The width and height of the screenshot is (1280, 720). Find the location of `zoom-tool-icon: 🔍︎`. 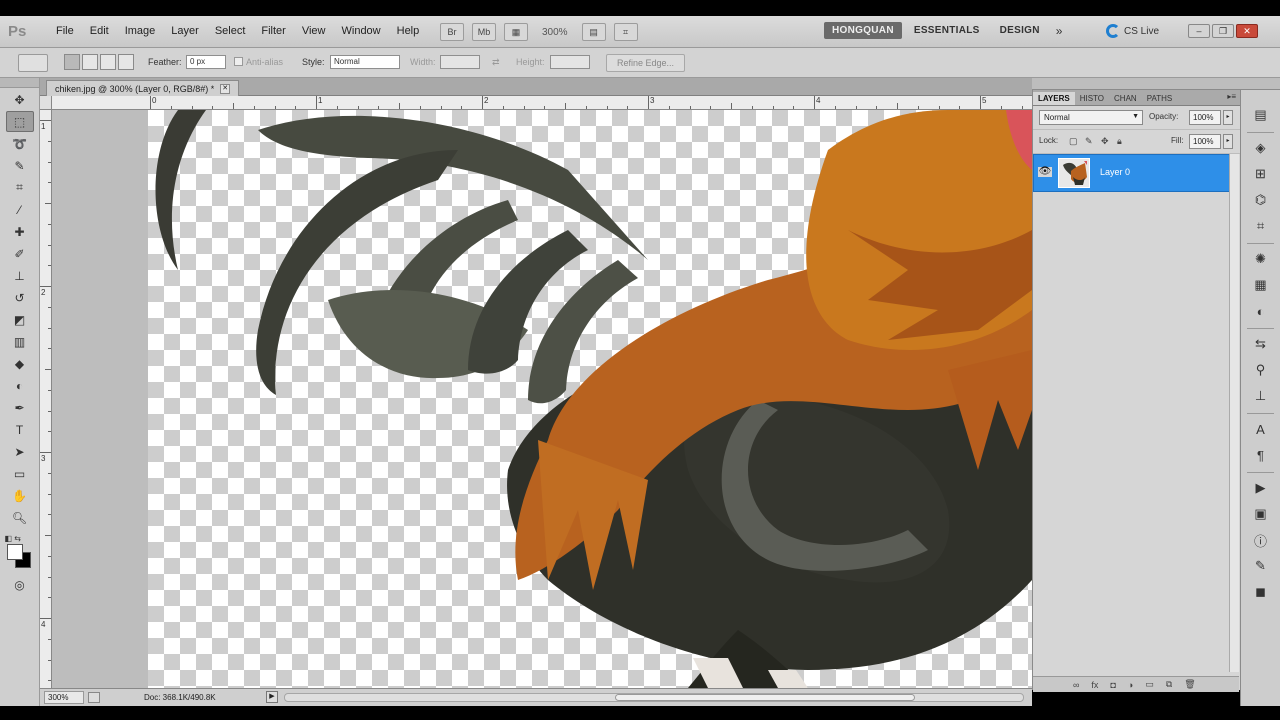

zoom-tool-icon: 🔍︎ is located at coordinates (20, 517).